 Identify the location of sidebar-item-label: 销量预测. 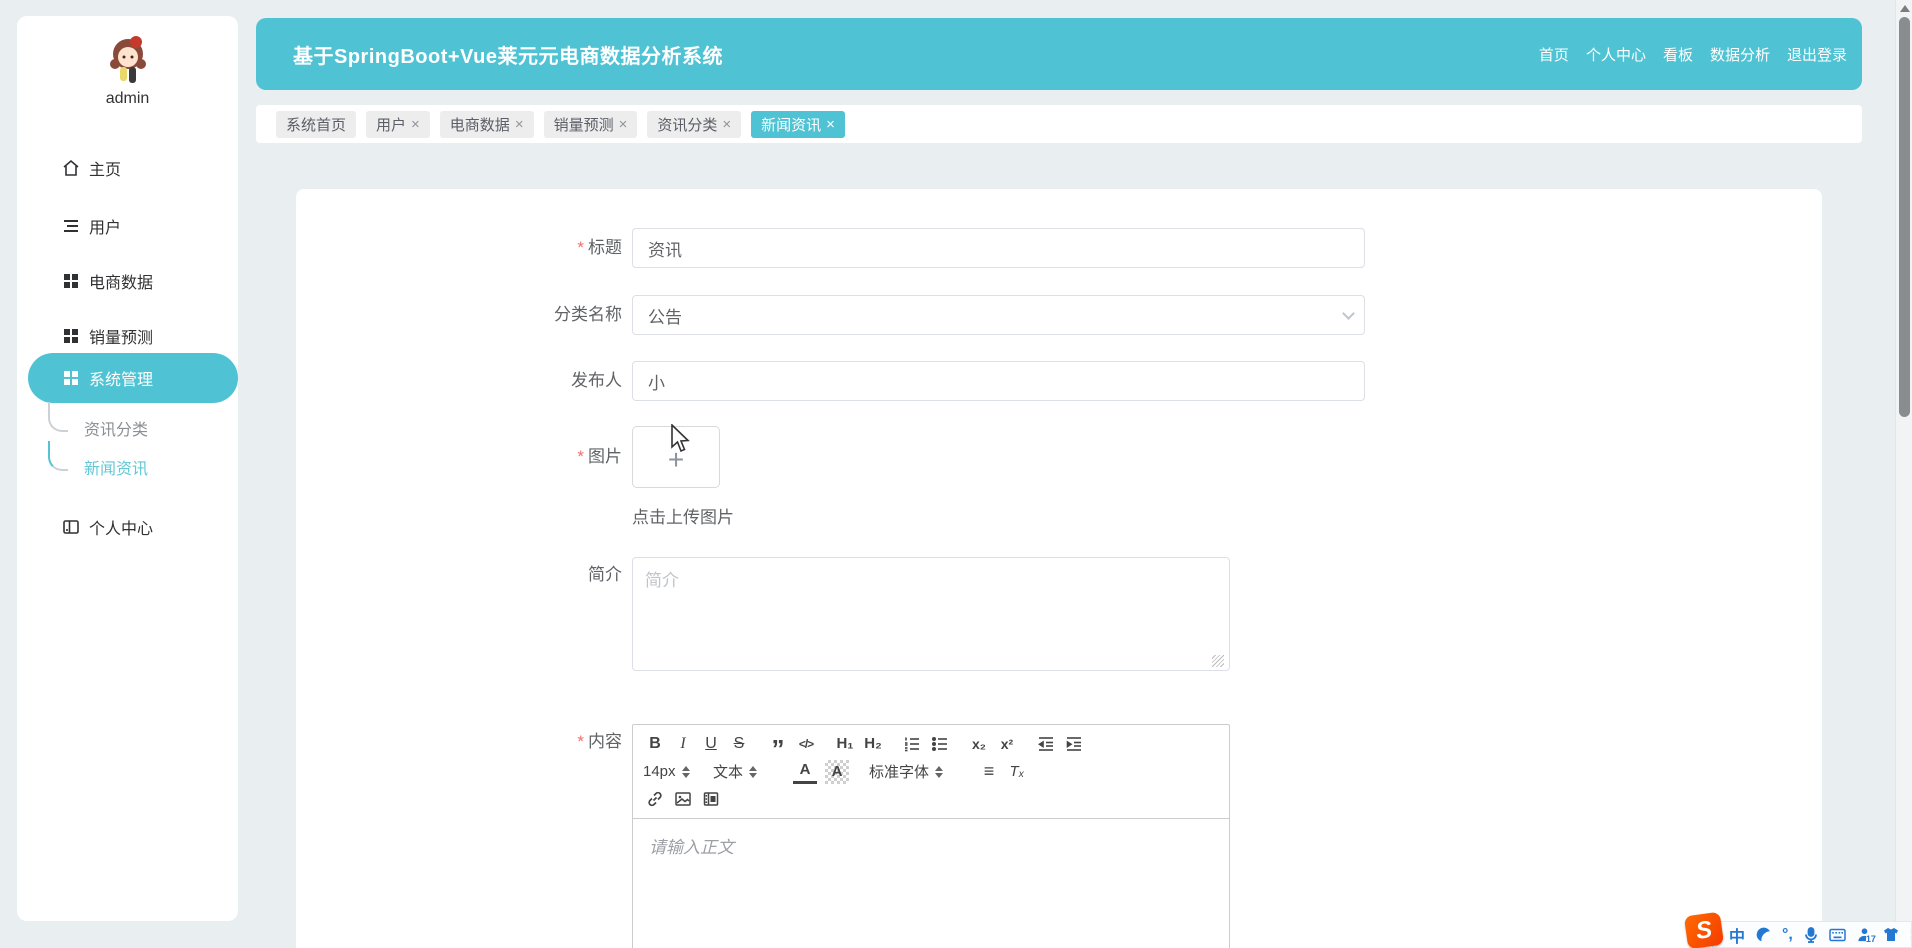
(121, 338).